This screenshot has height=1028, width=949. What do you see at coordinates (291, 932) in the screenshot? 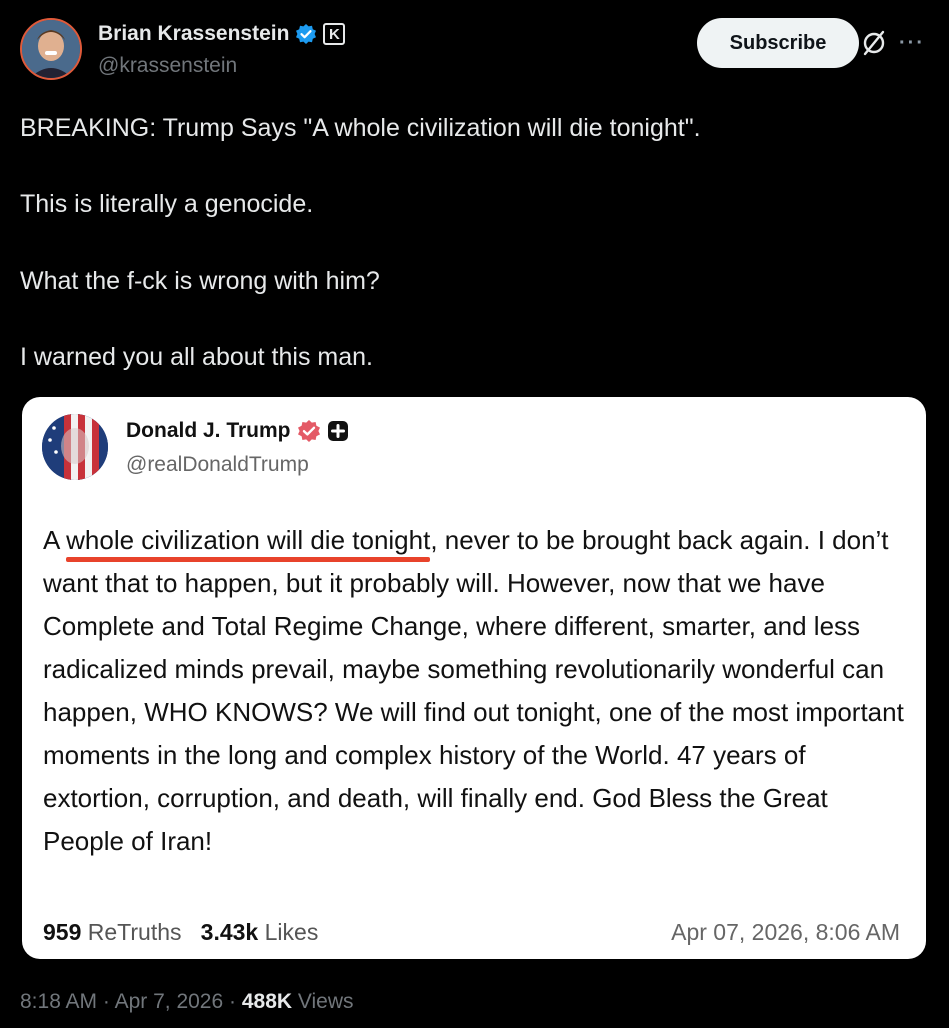
I see `likes-label: Likes` at bounding box center [291, 932].